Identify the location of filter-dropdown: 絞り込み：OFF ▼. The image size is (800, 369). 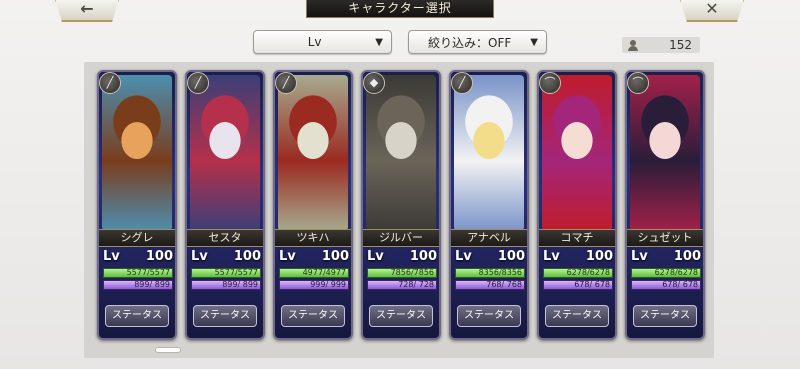
(477, 42).